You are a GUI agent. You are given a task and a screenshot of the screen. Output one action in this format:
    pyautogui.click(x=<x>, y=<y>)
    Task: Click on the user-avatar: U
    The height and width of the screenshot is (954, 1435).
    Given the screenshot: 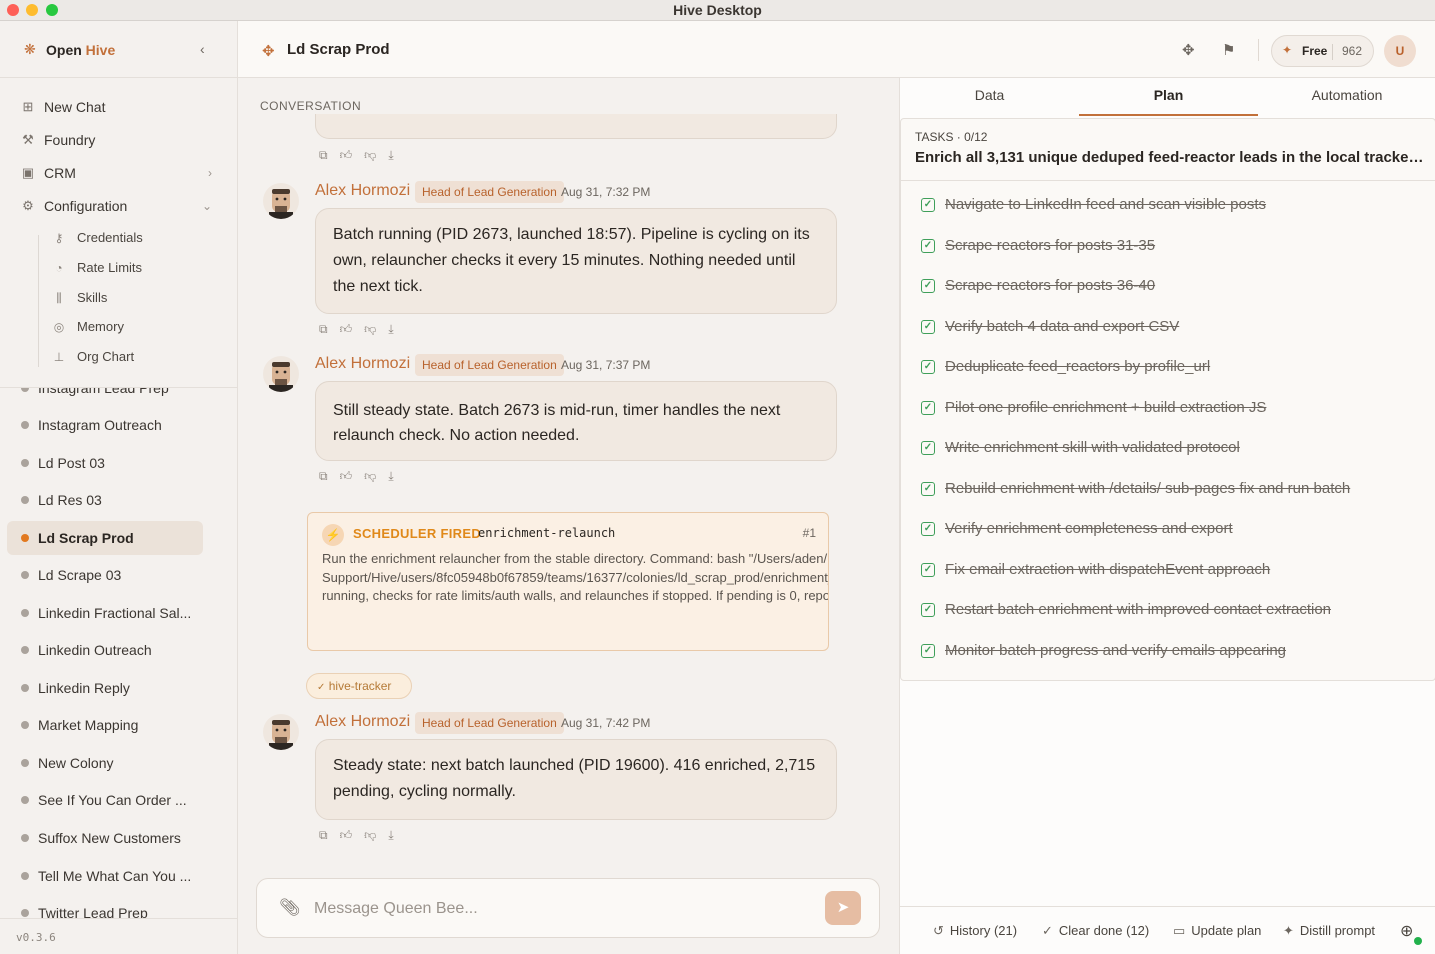 What is the action you would take?
    pyautogui.click(x=1400, y=51)
    